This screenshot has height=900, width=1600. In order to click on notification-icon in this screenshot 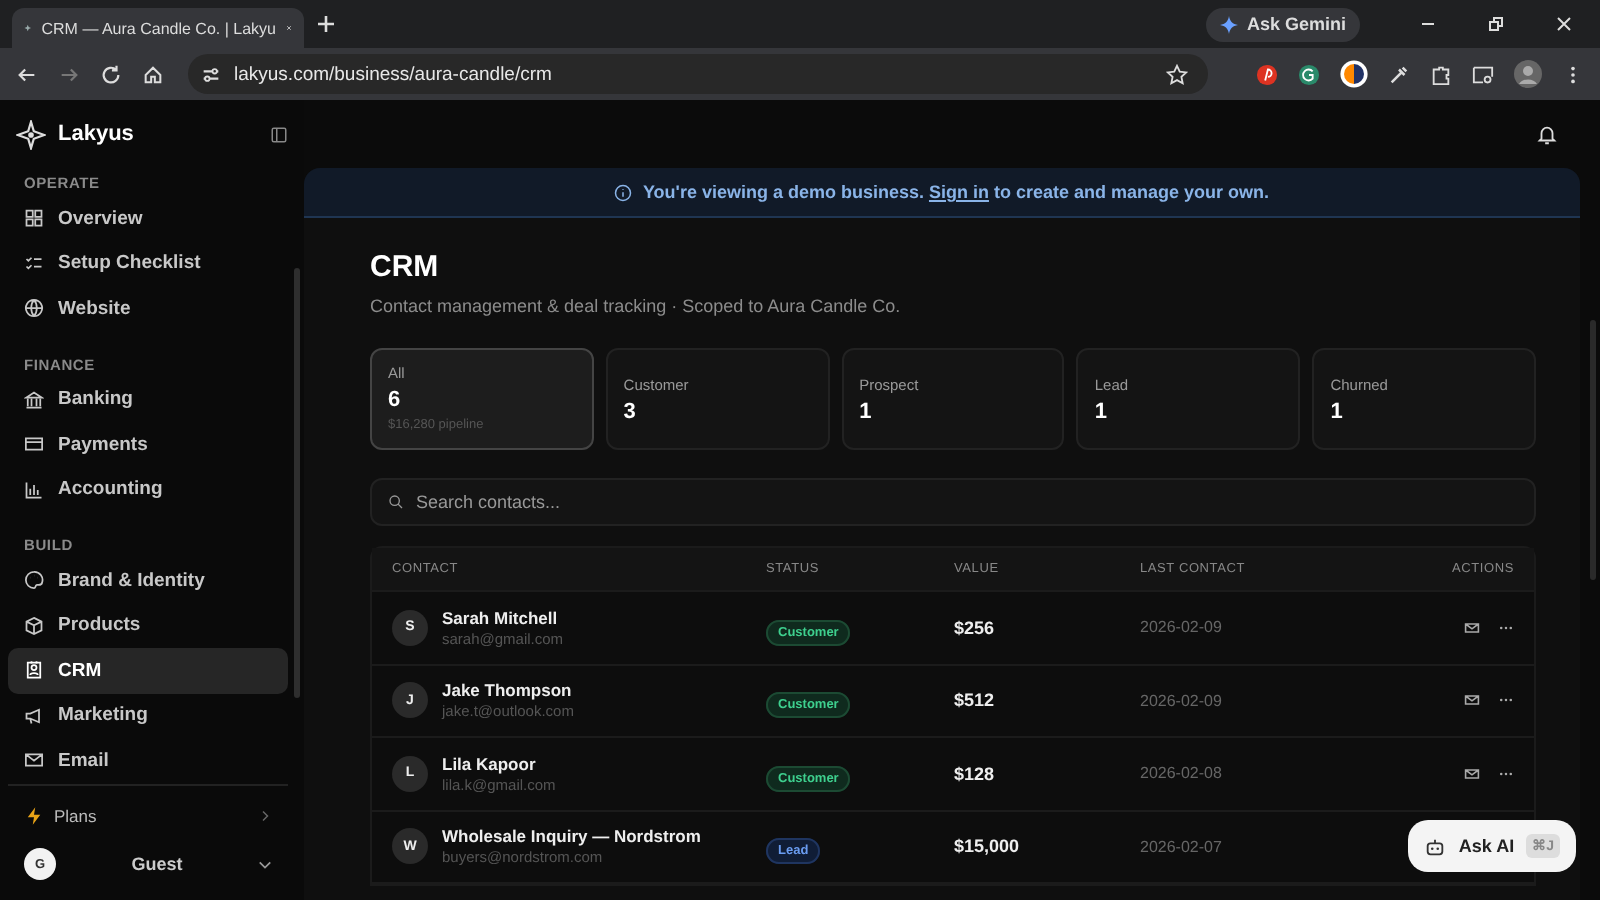, I will do `click(1547, 134)`.